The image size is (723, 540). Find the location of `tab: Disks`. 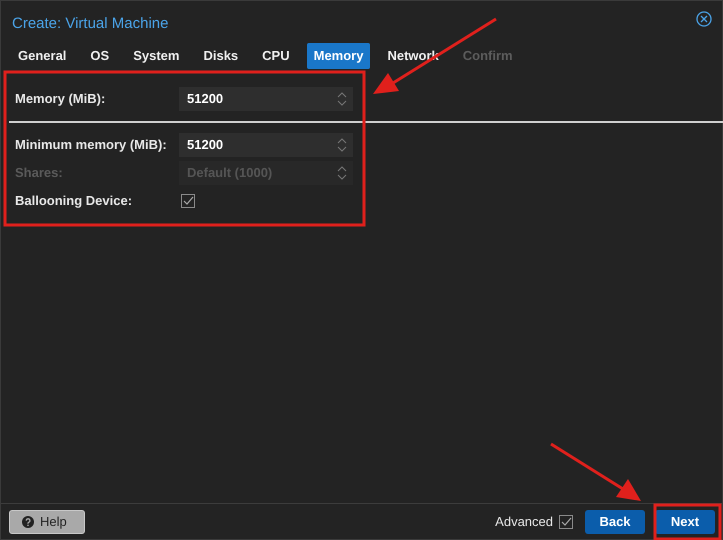

tab: Disks is located at coordinates (221, 55).